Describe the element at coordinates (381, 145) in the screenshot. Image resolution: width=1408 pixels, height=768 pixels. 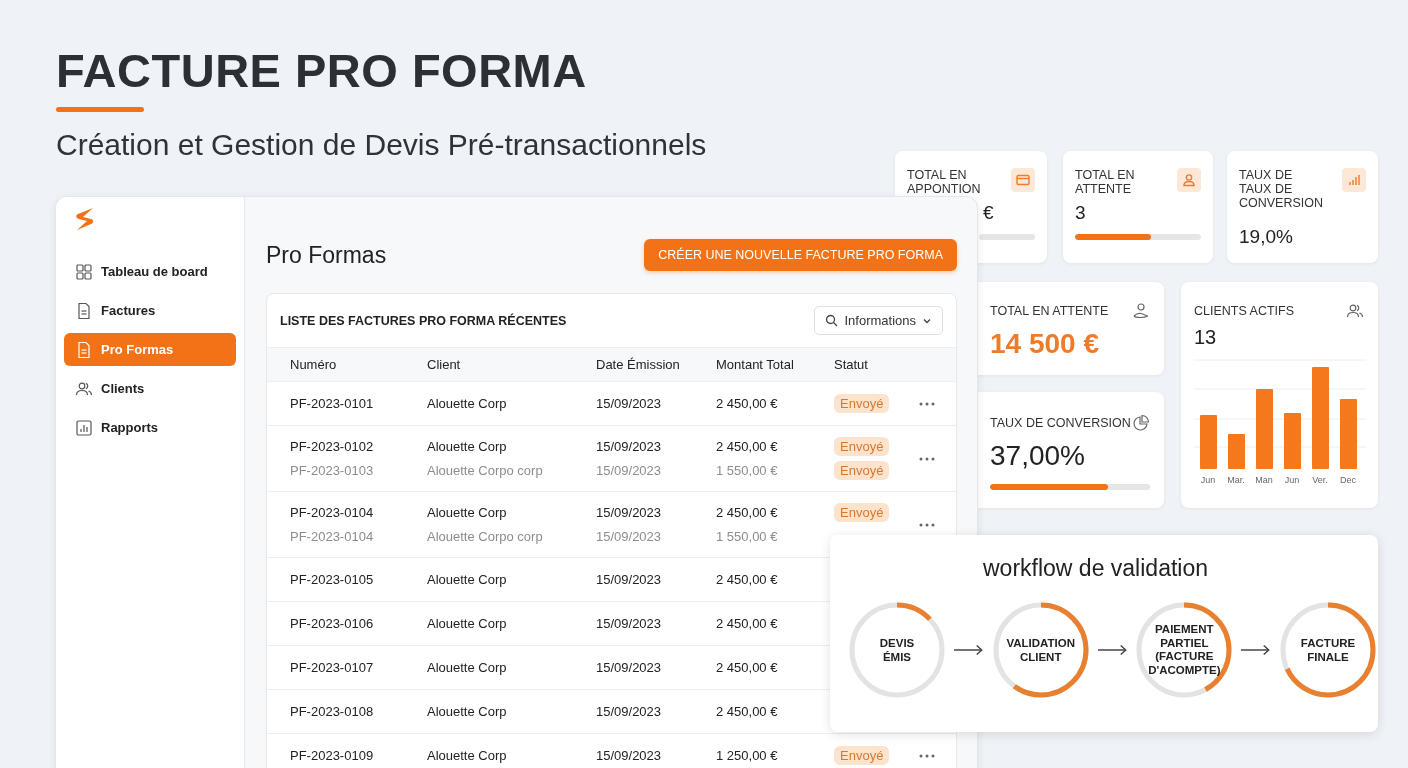
I see `page-subtitle: Création et Gestion de Devis Pré-transactionnels` at that location.